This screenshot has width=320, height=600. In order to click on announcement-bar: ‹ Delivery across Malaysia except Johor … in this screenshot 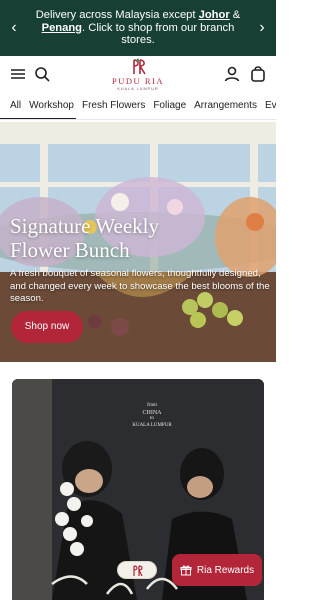, I will do `click(138, 28)`.